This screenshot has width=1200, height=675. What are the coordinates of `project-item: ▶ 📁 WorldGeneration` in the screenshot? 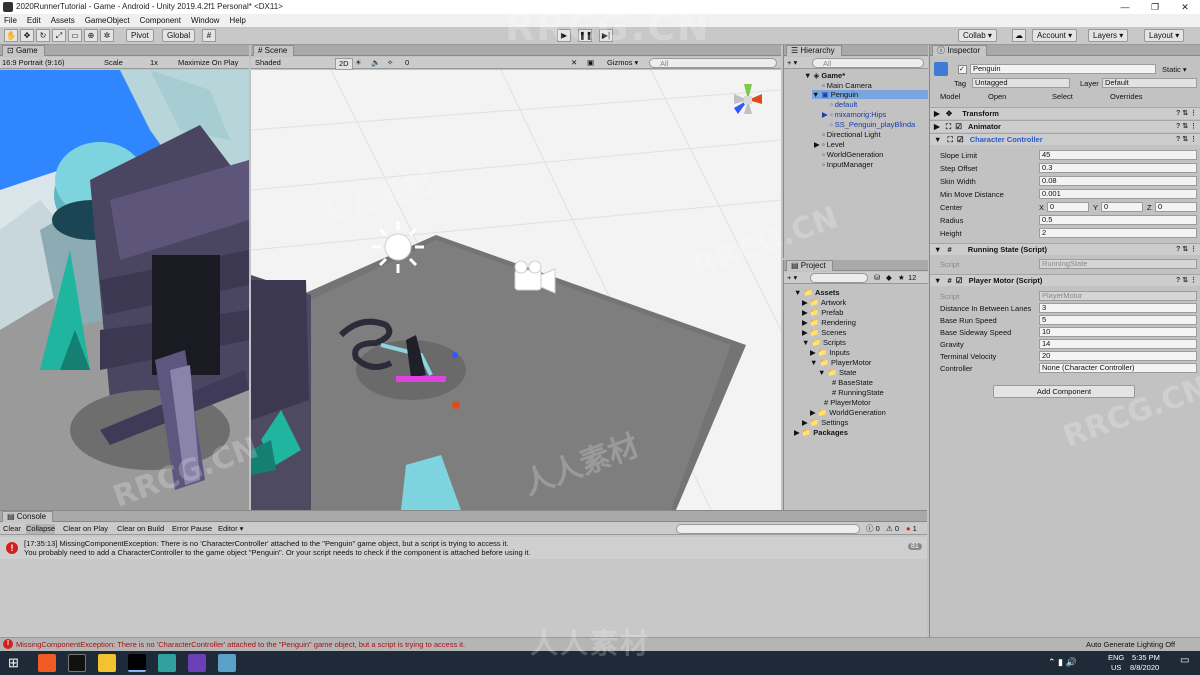 It's located at (848, 412).